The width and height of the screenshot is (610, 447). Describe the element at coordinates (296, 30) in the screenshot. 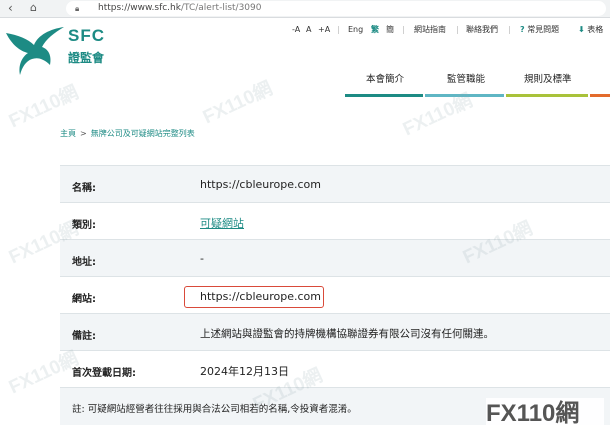

I see `font-small-button: -A` at that location.